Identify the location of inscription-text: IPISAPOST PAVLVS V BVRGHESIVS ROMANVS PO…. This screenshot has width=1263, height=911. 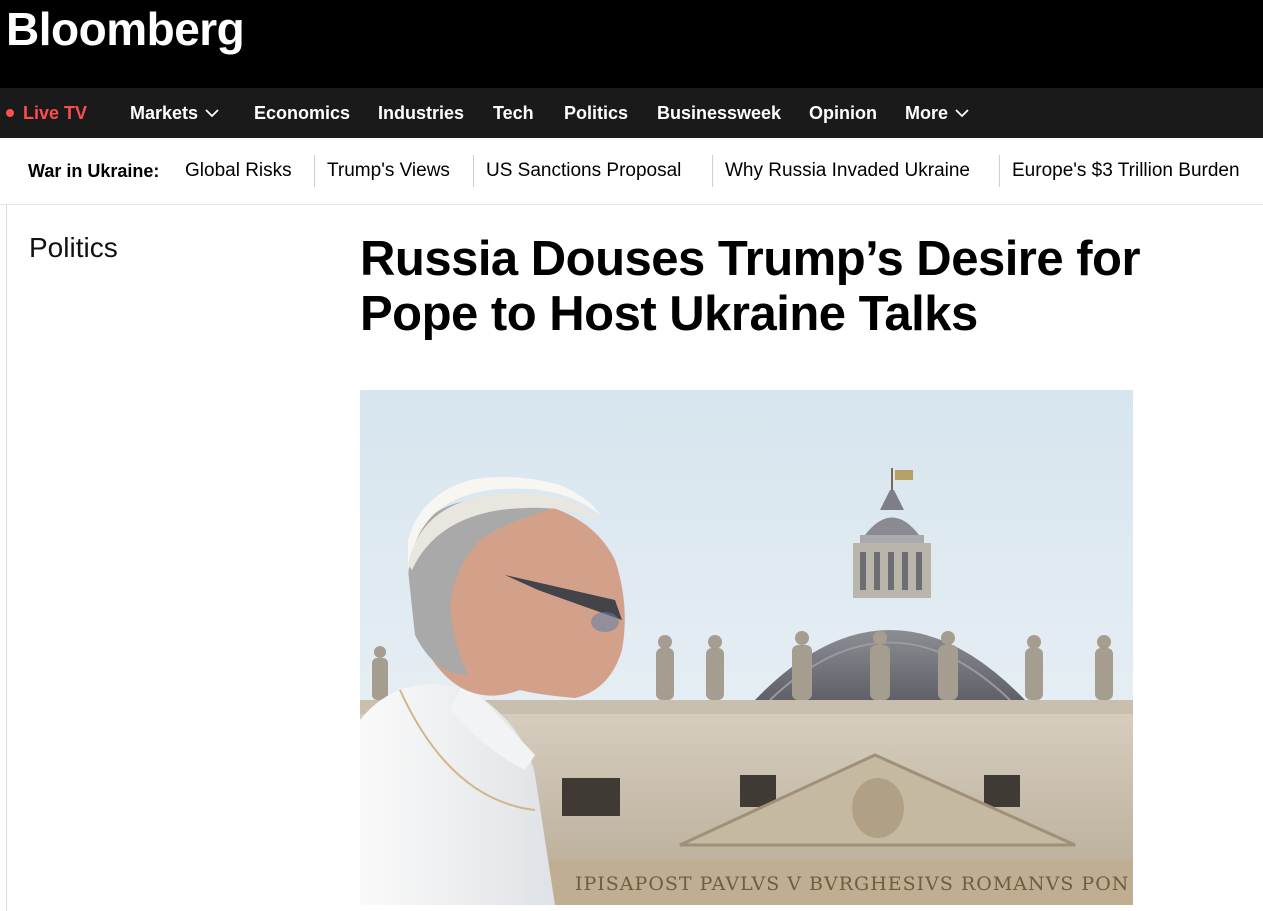
(852, 884).